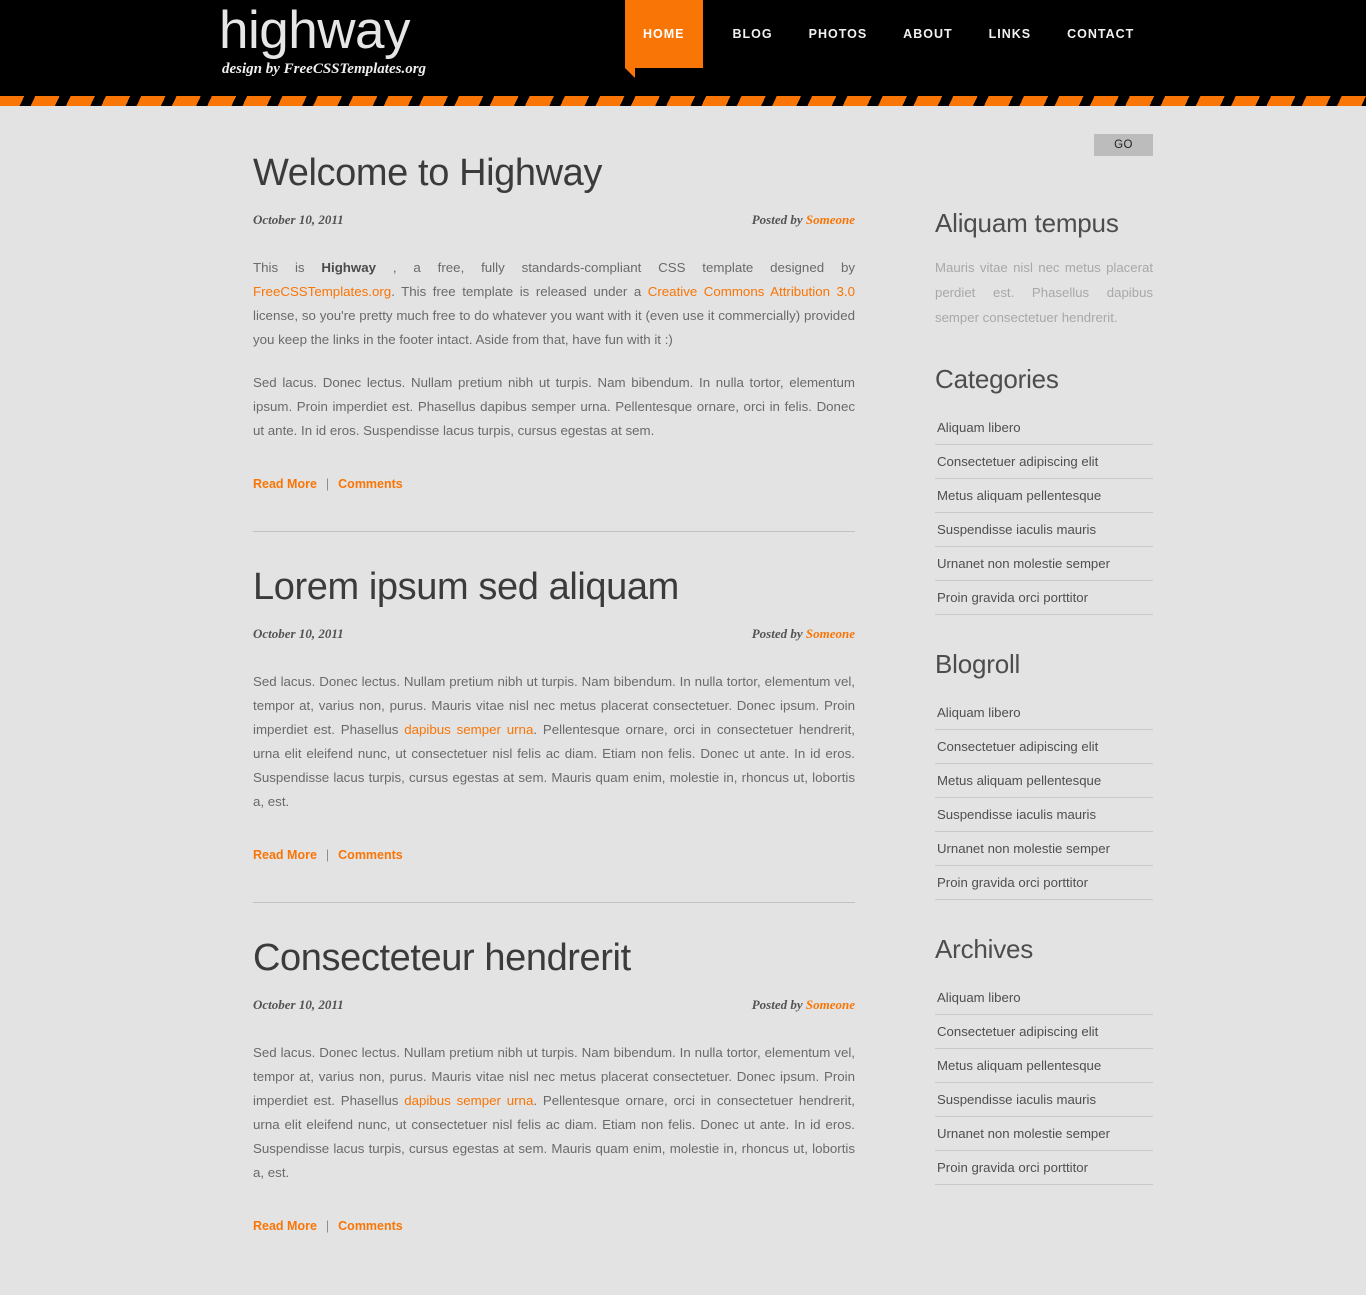  What do you see at coordinates (287, 267) in the screenshot?
I see `paragraph-text: This is` at bounding box center [287, 267].